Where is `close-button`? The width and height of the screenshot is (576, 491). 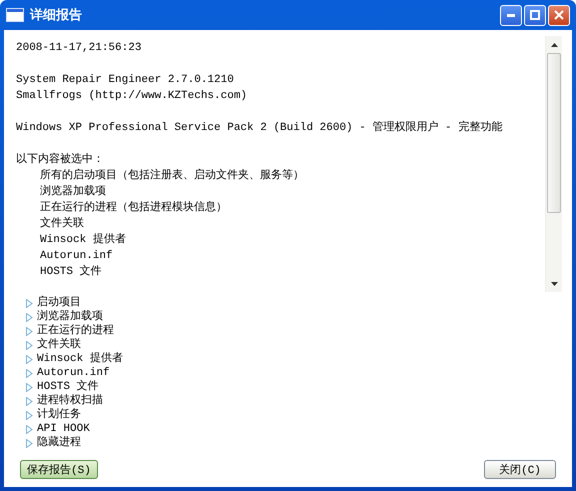
close-button is located at coordinates (559, 15).